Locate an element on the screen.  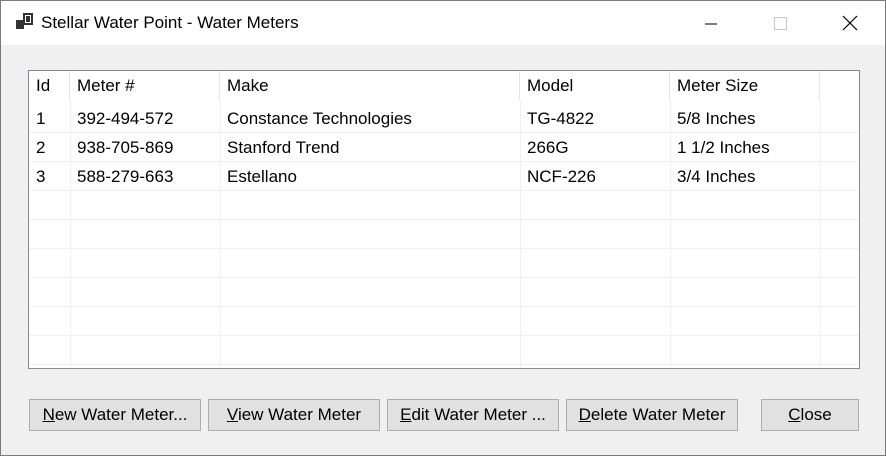
close-button: Close is located at coordinates (810, 415).